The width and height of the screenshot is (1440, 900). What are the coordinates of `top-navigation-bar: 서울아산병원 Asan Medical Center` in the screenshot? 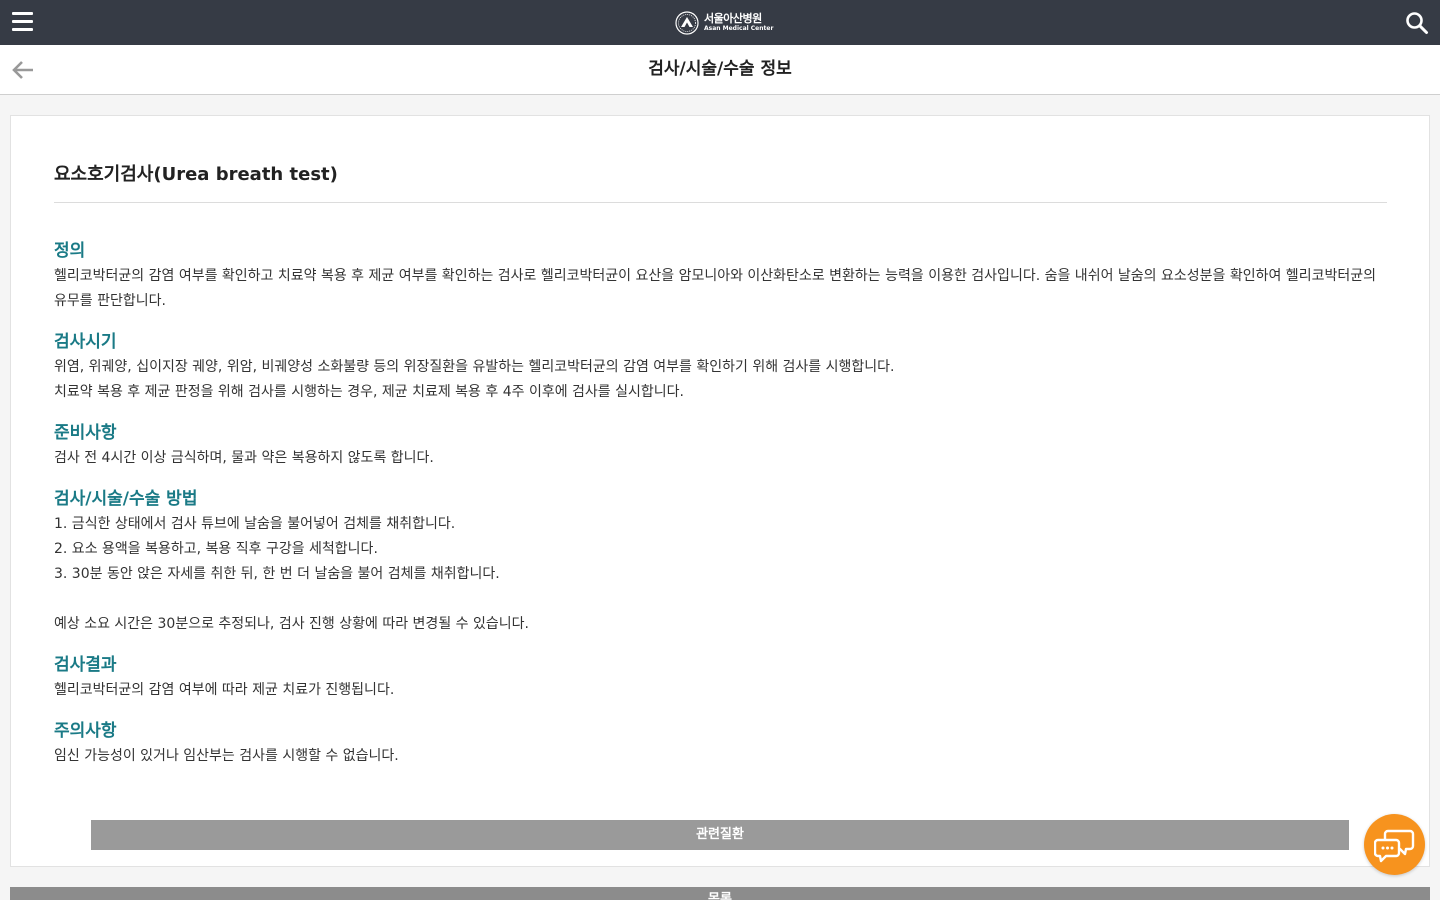 It's located at (720, 22).